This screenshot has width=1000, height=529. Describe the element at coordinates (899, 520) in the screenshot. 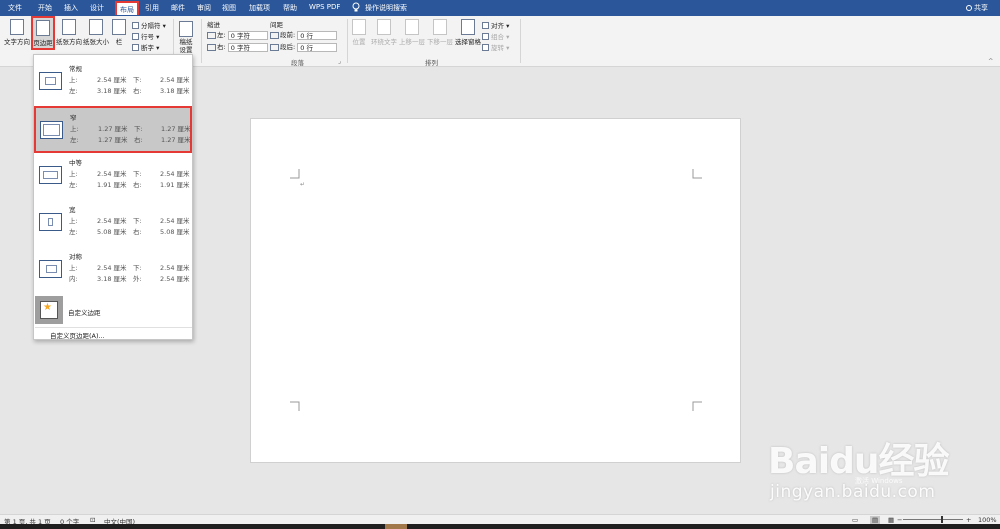

I see `zoom-out-icon: −` at that location.